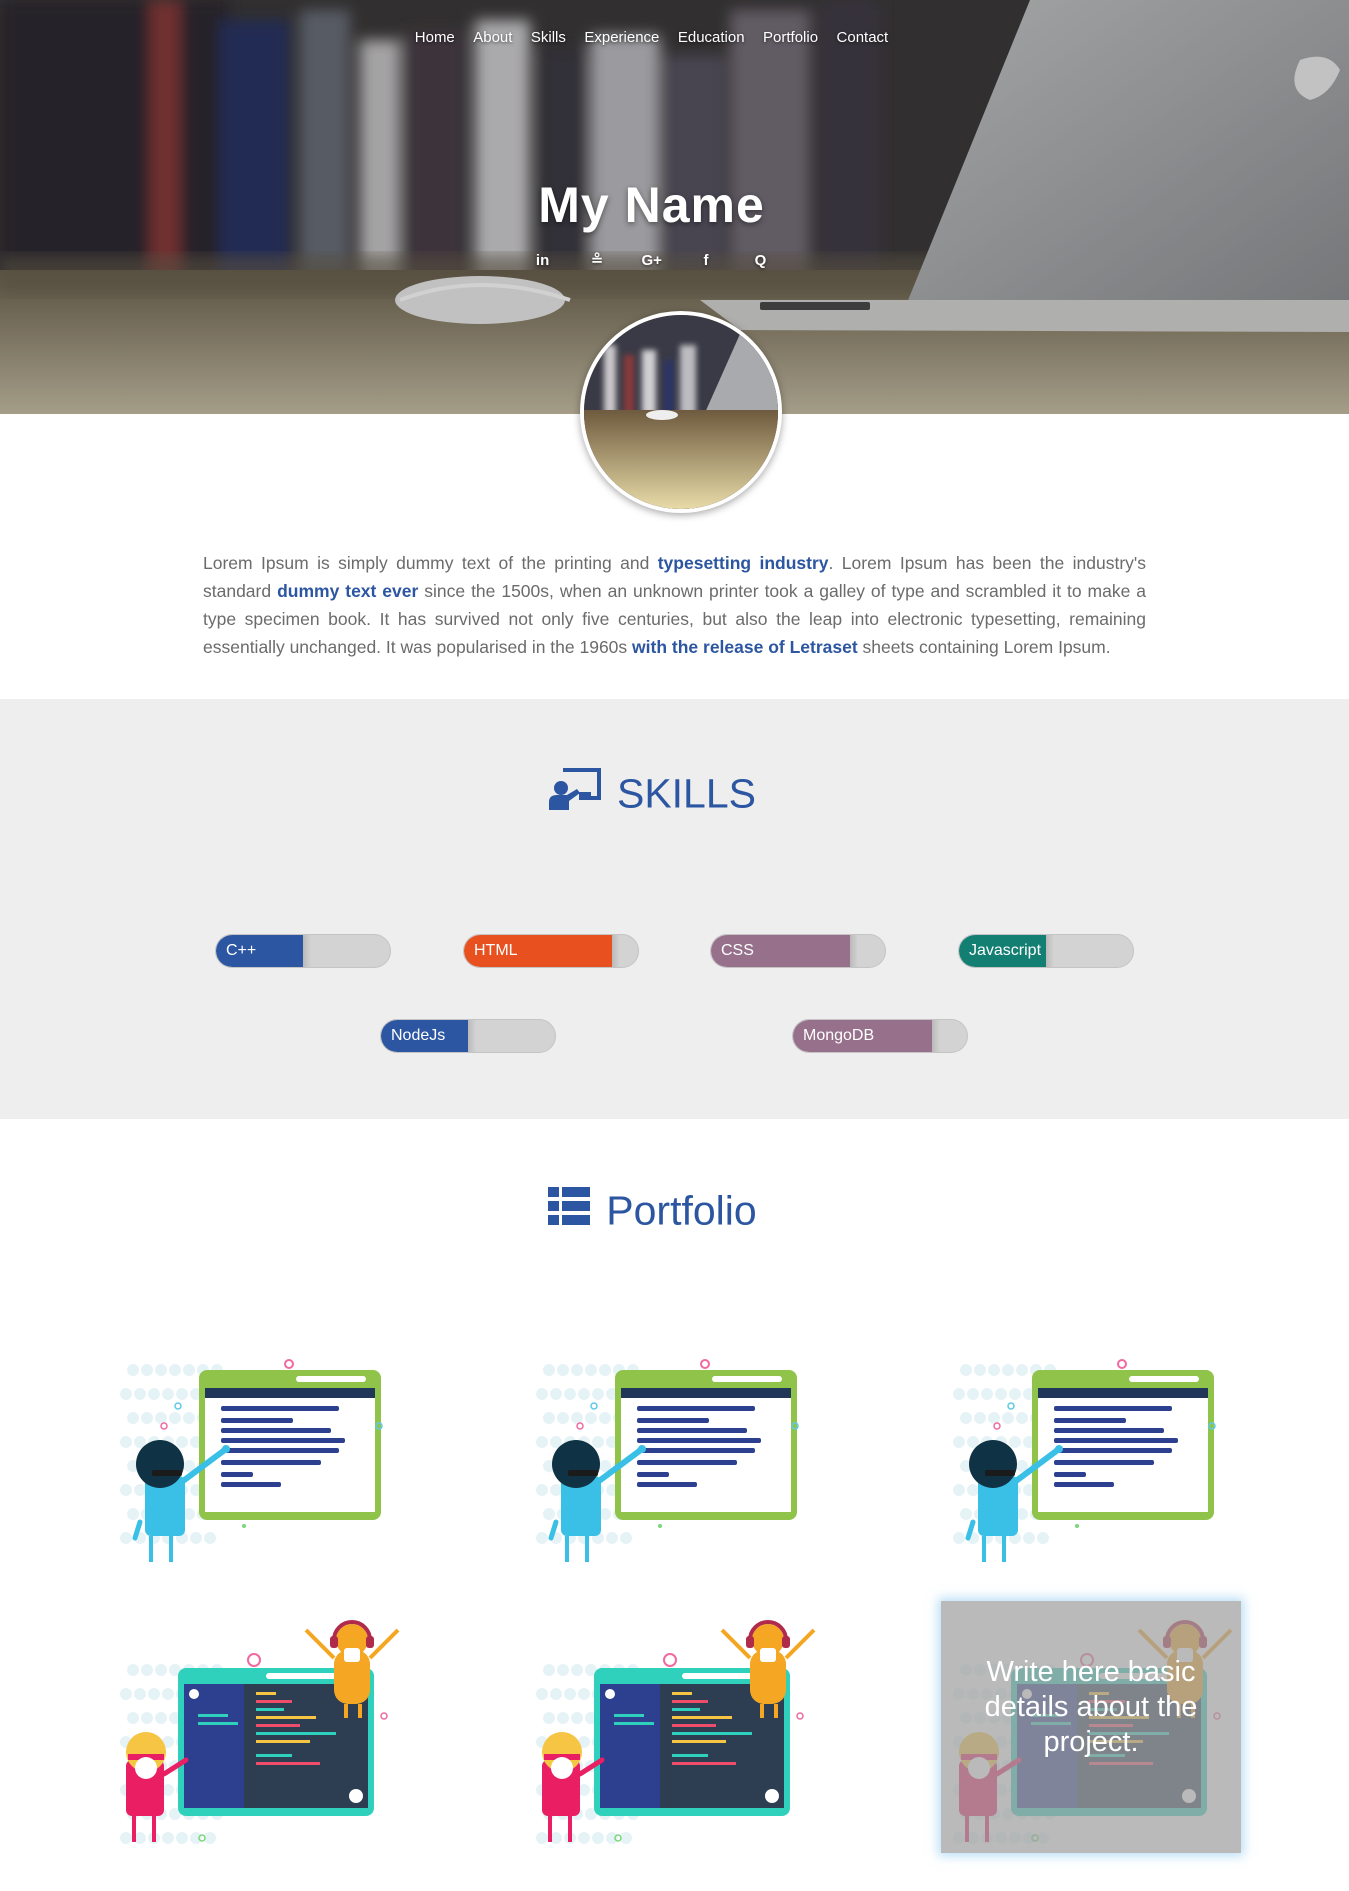 This screenshot has width=1349, height=1891. Describe the element at coordinates (743, 562) in the screenshot. I see `about-highlight: typesetting industry` at that location.